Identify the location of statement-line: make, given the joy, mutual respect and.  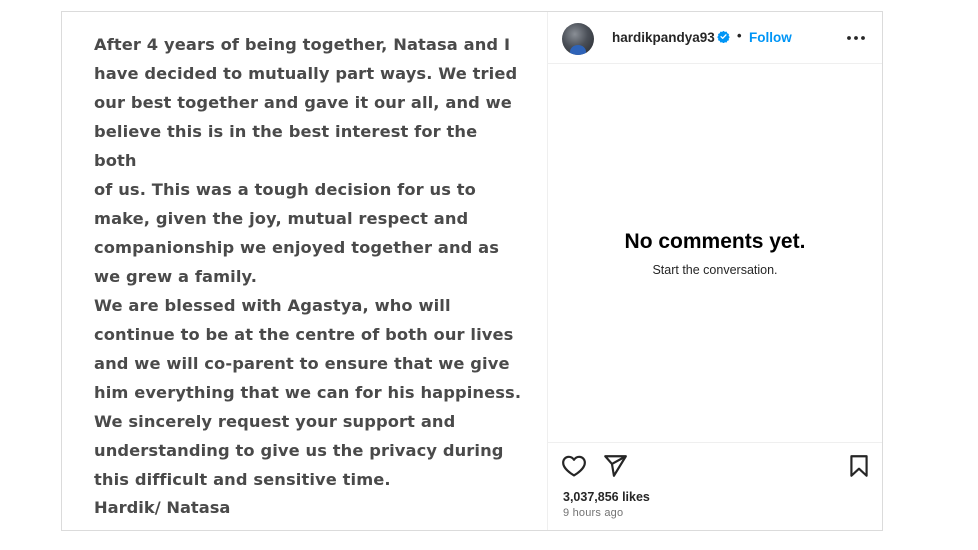
(281, 218).